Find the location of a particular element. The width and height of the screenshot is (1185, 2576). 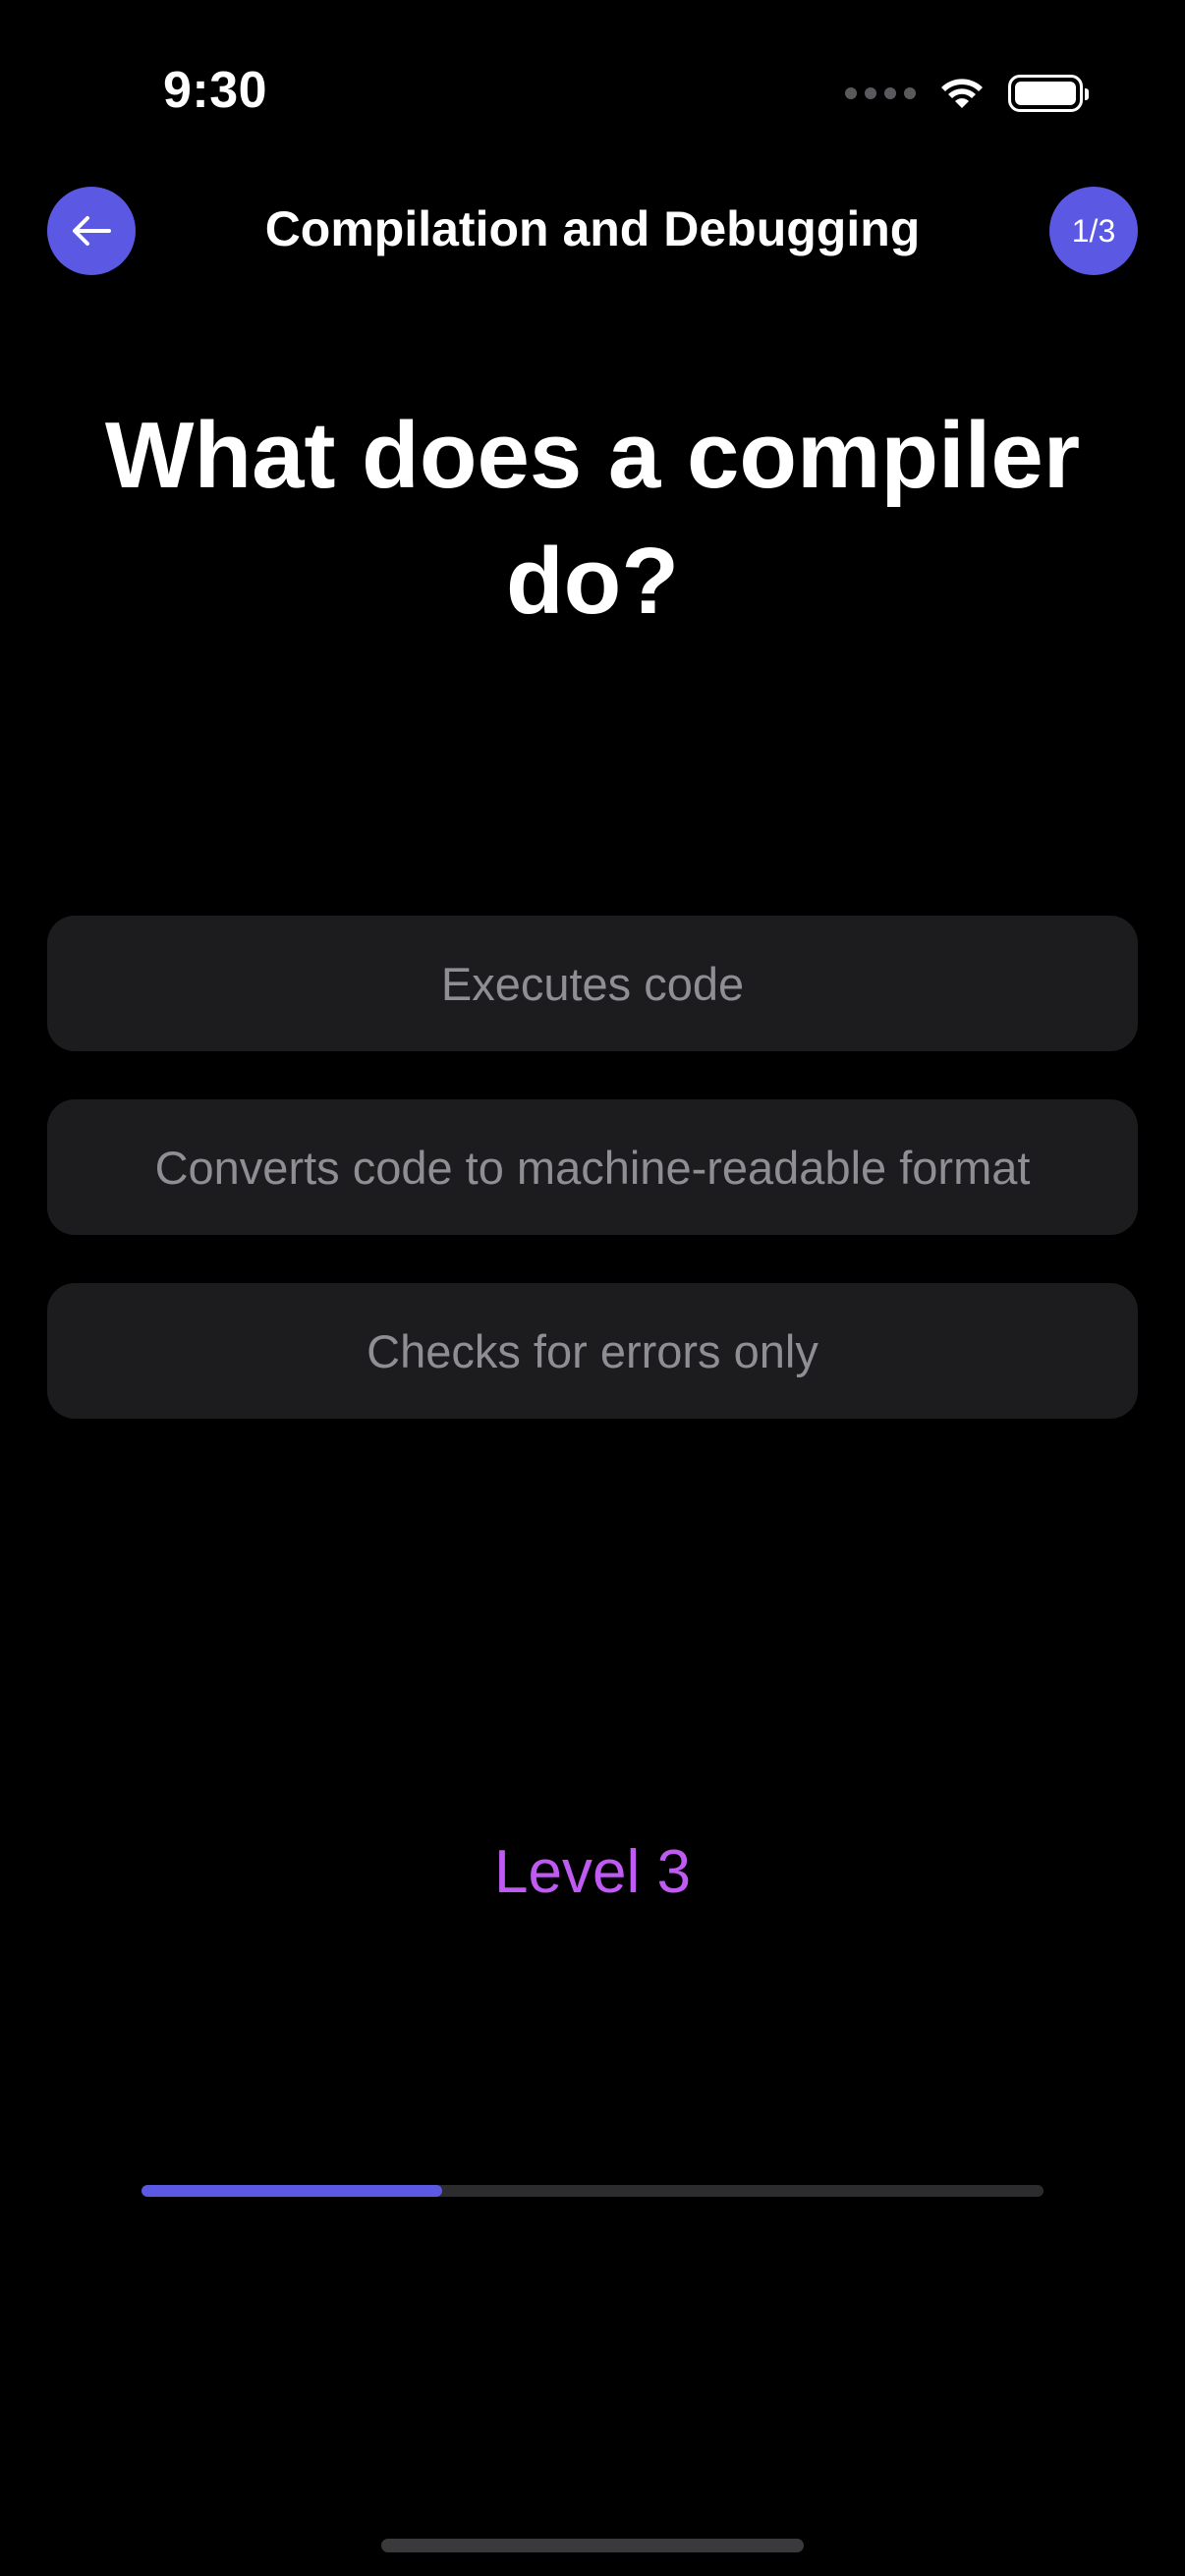

level-label: Level 3 is located at coordinates (592, 1872).